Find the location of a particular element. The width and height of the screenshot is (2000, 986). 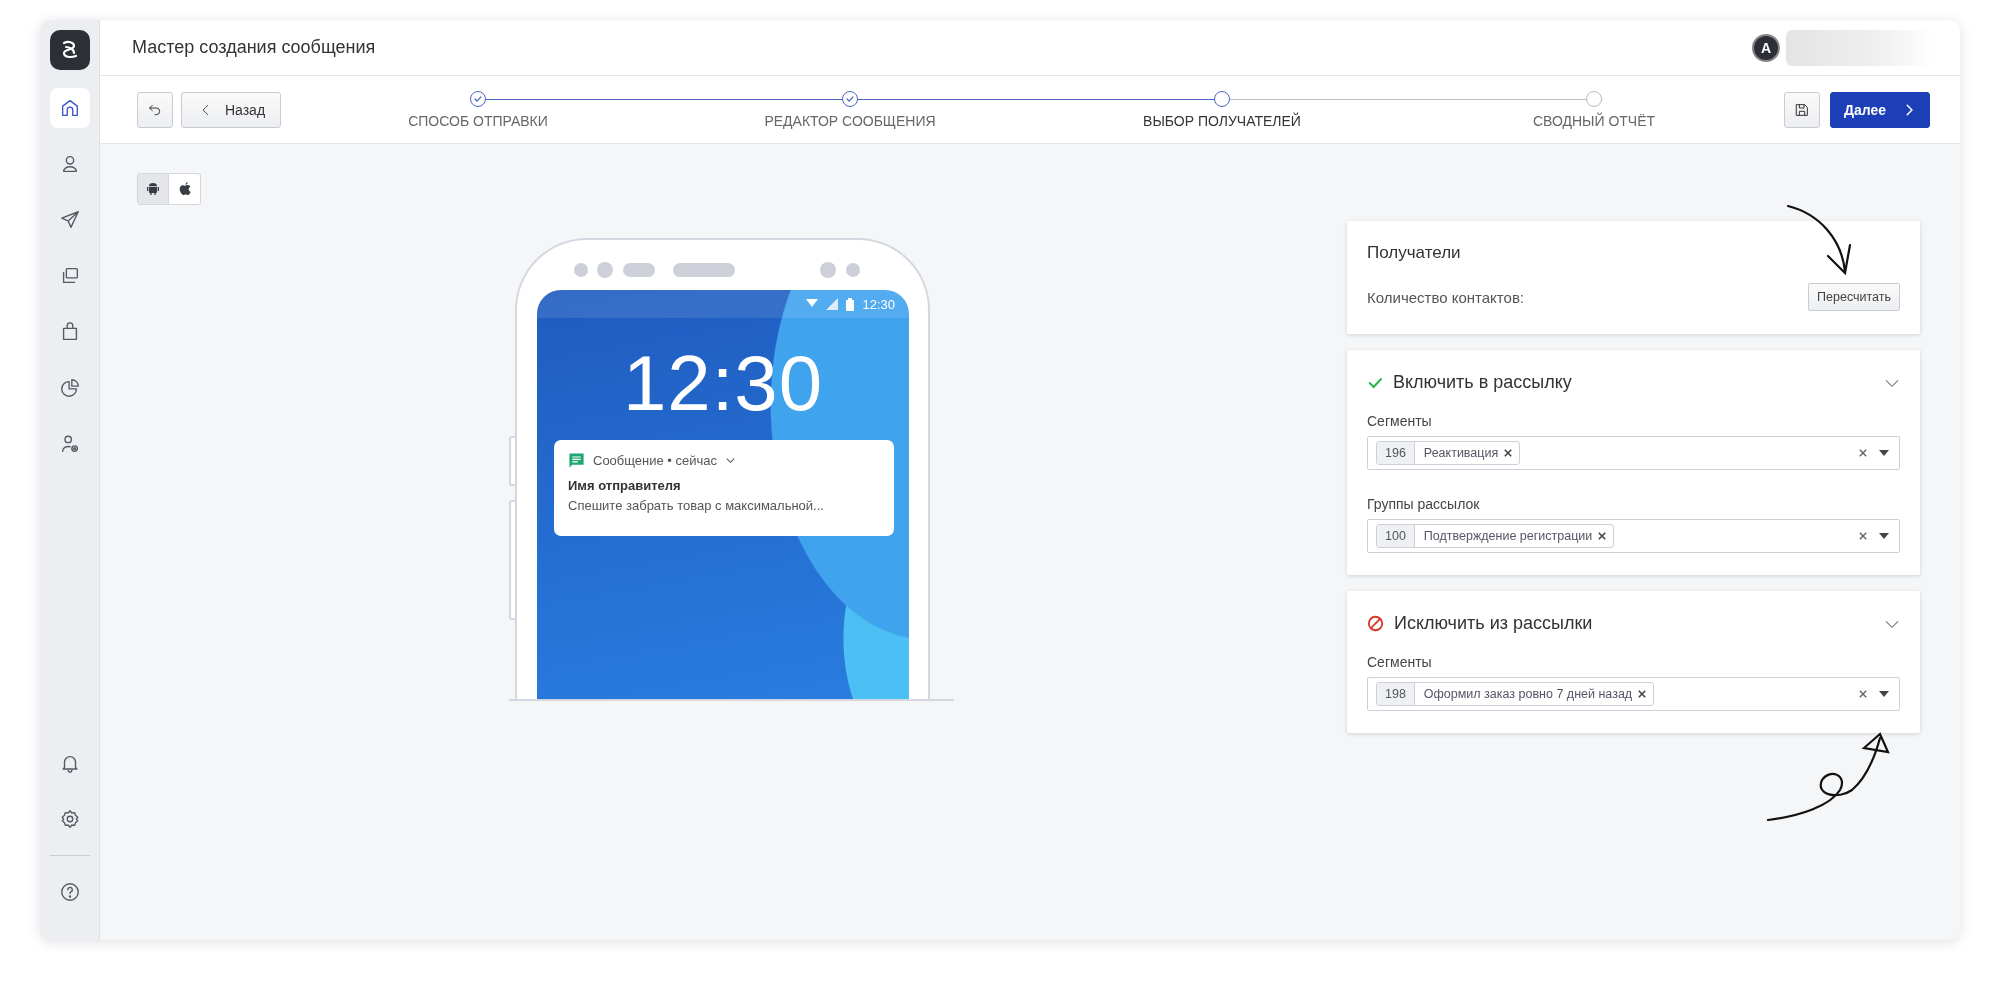

tag-name: Реактивация is located at coordinates (1461, 453).